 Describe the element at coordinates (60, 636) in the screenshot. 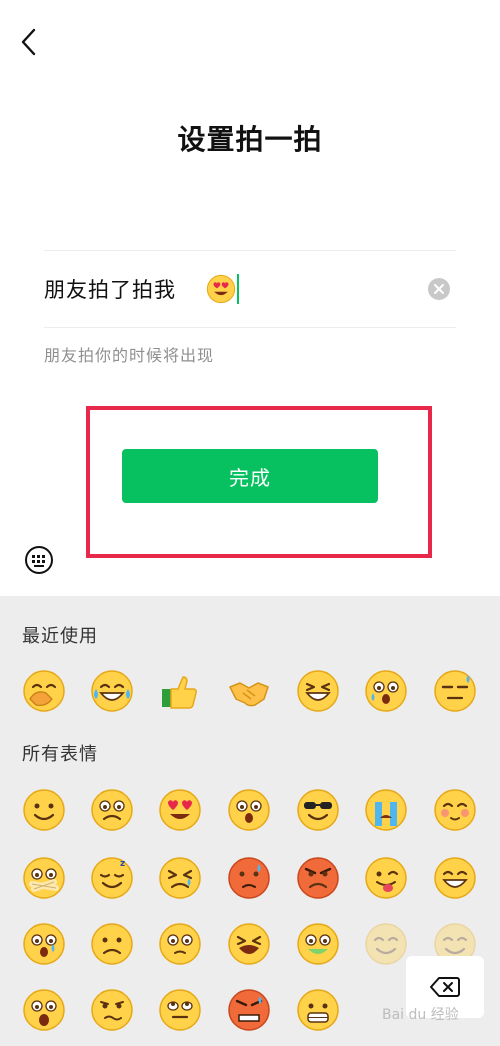

I see `recent-section-label: 最近使用` at that location.